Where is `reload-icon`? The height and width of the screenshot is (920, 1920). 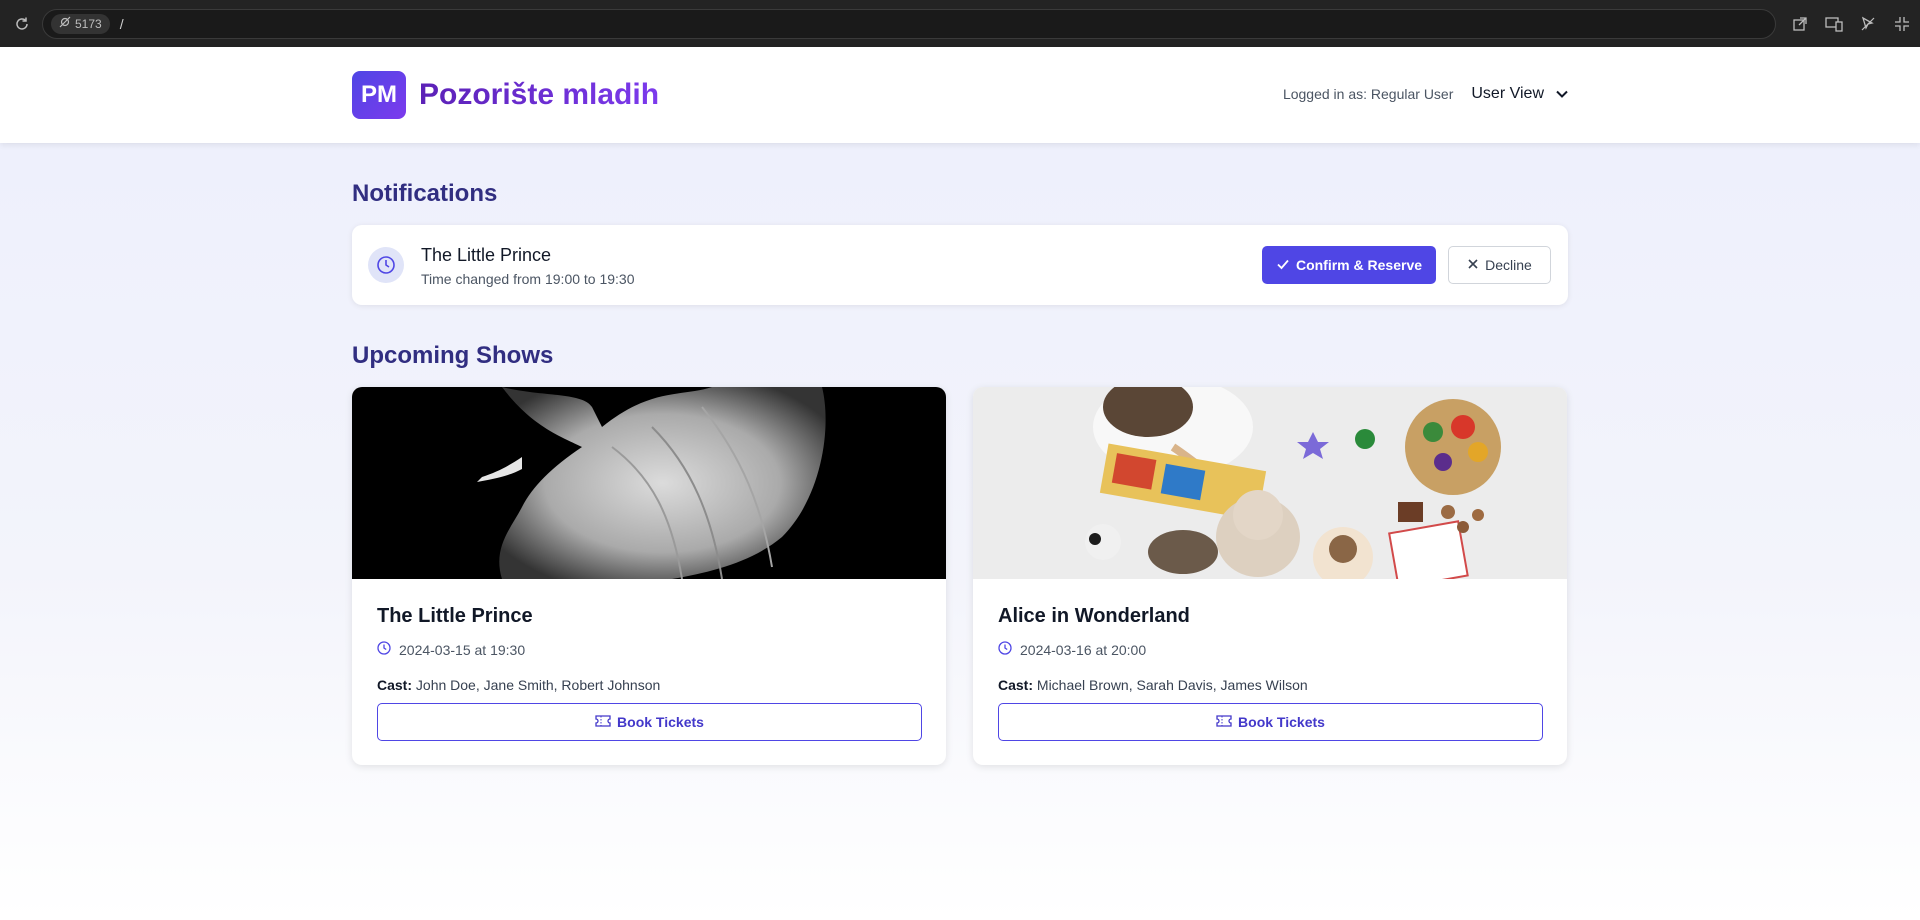
reload-icon is located at coordinates (22, 24).